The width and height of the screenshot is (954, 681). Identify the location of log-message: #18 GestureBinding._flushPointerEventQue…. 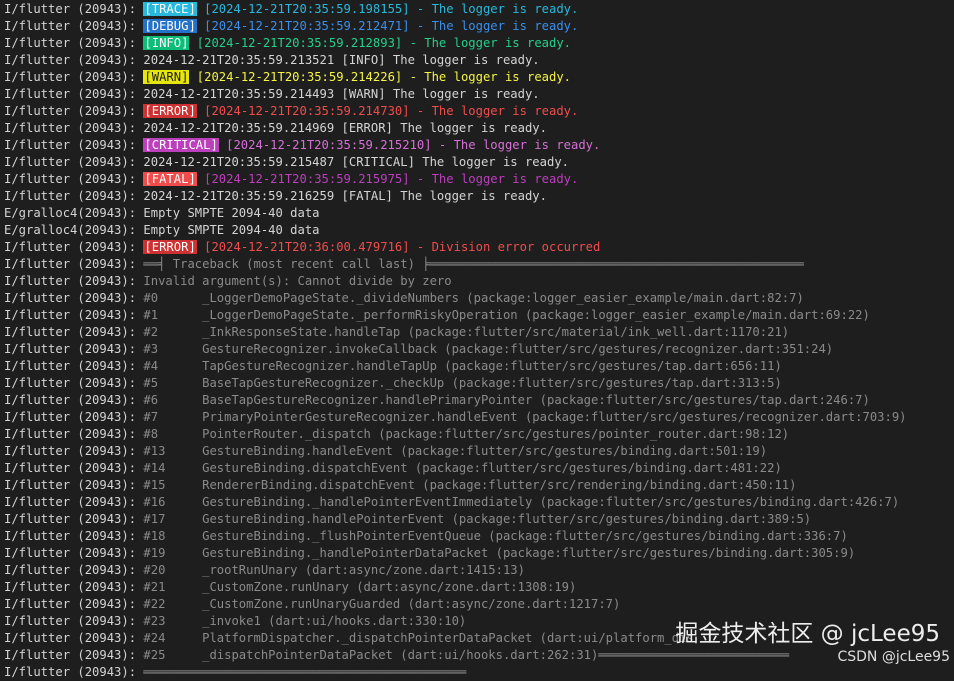
(495, 536).